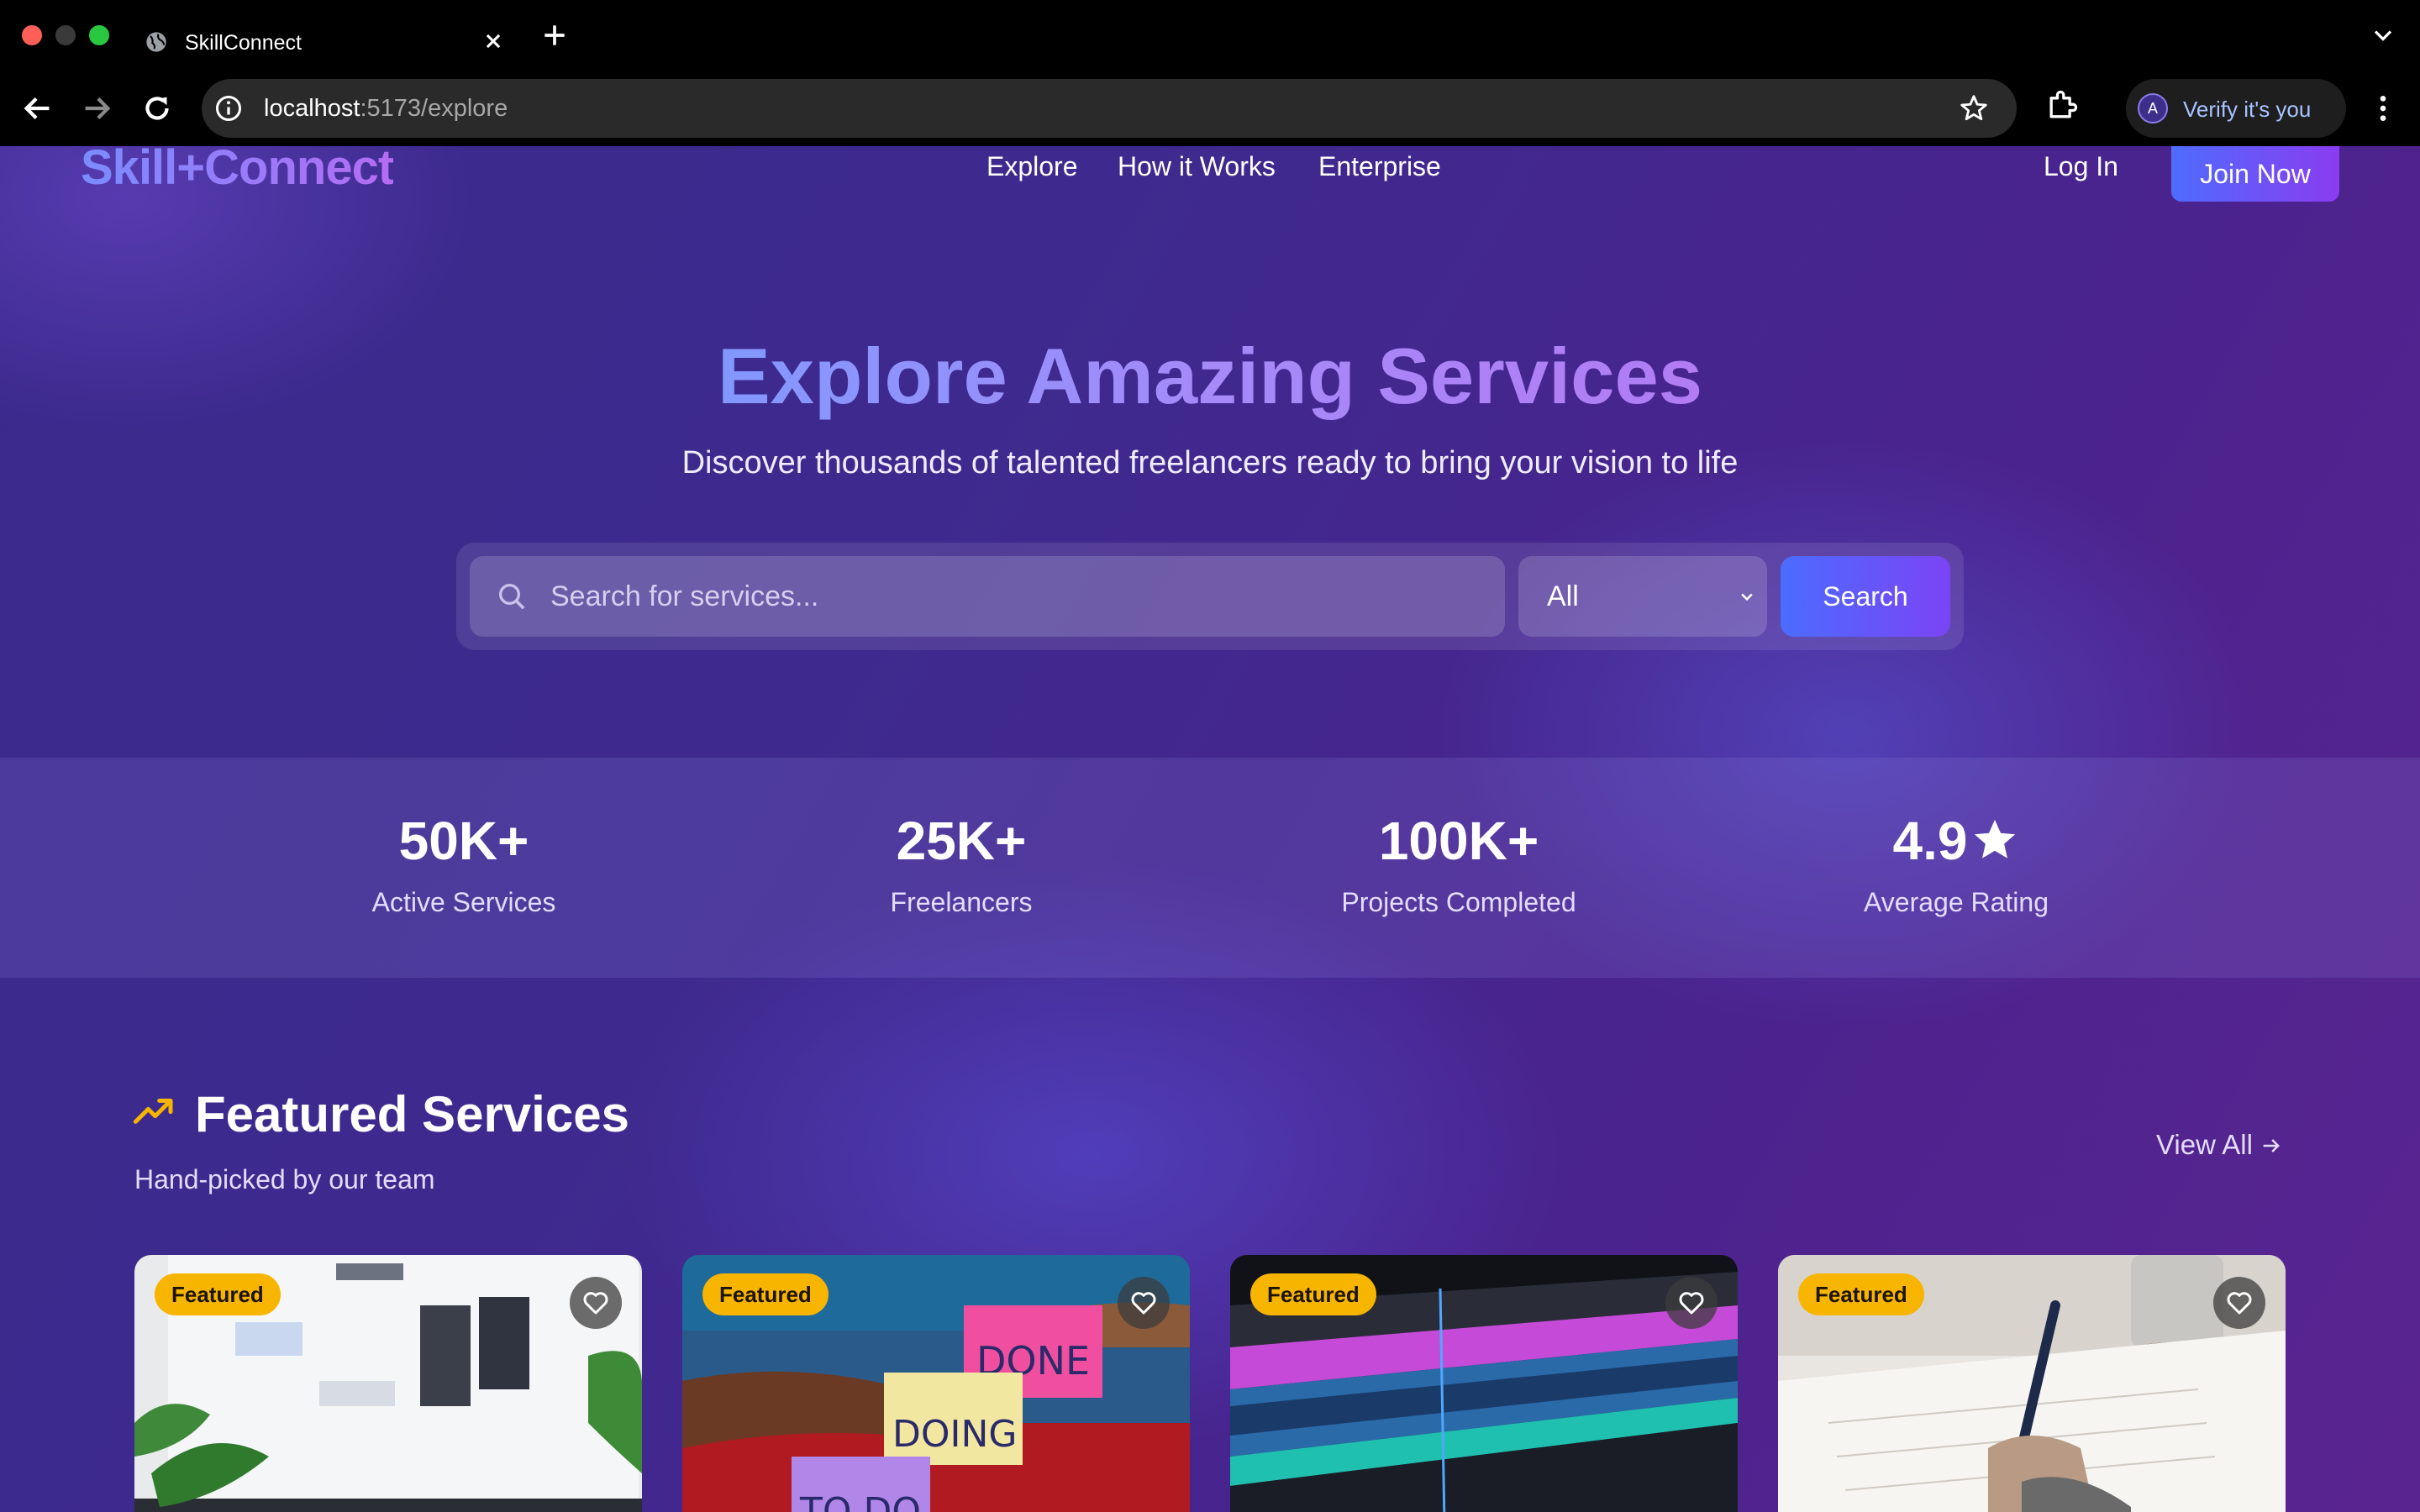 The height and width of the screenshot is (1512, 2420). I want to click on stat-value: 100K+, so click(1458, 841).